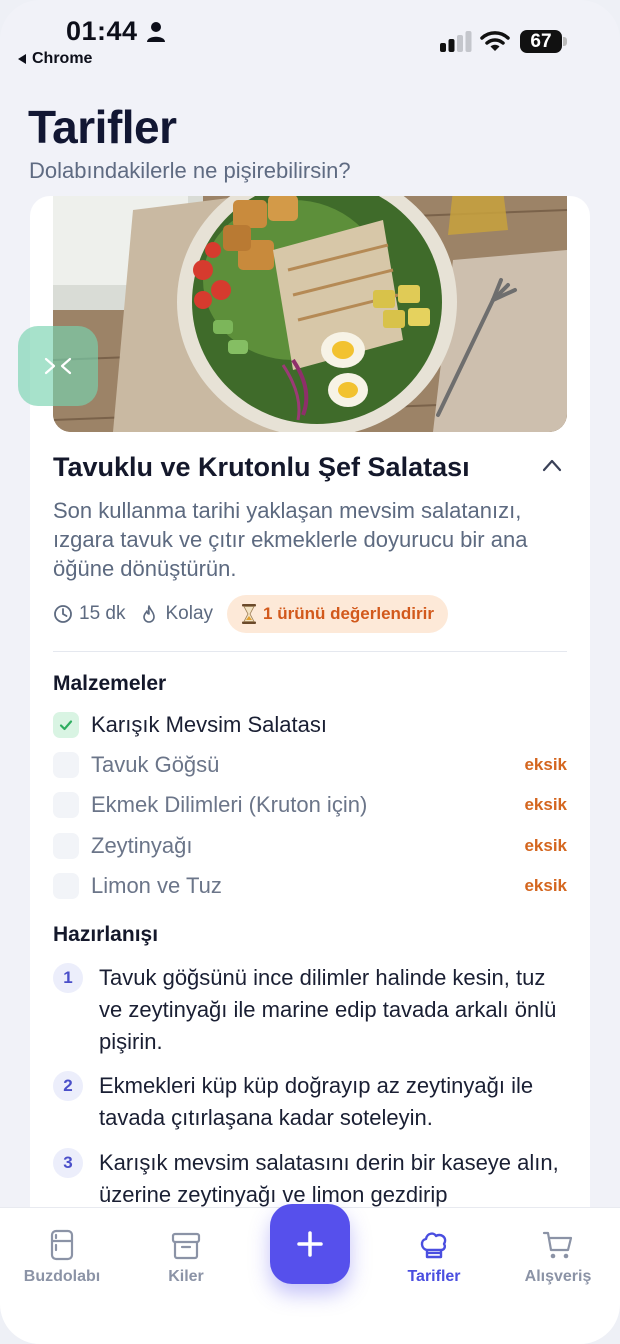 The height and width of the screenshot is (1344, 620). I want to click on chevron-up-icon, so click(552, 465).